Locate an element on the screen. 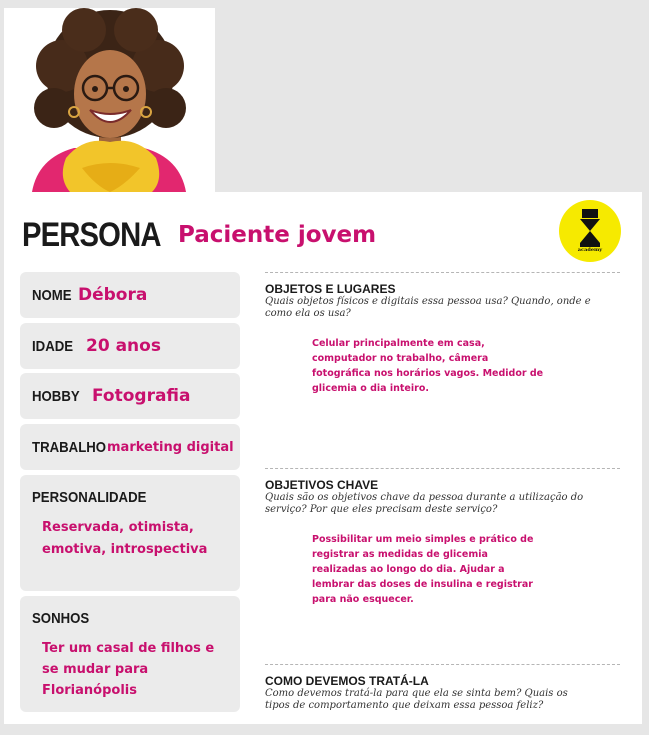  woman-portrait-image is located at coordinates (109, 100).